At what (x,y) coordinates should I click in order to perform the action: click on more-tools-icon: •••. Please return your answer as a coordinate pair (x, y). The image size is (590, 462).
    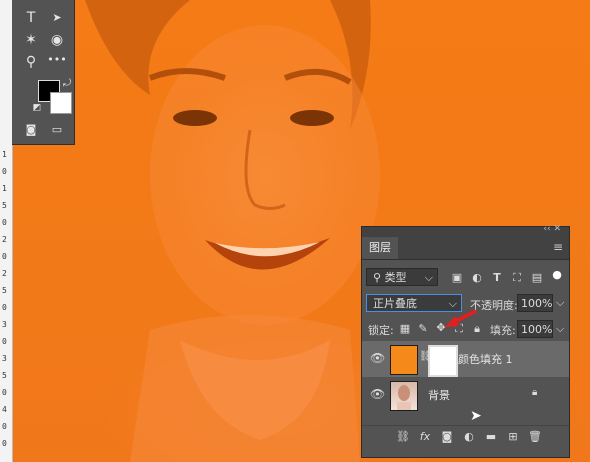
    Looking at the image, I should click on (57, 60).